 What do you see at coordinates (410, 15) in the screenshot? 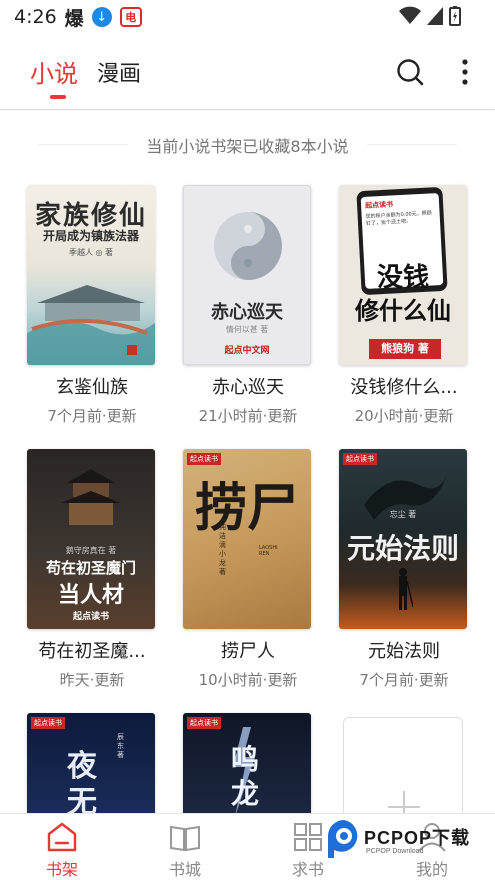
I see `wifi-icon` at bounding box center [410, 15].